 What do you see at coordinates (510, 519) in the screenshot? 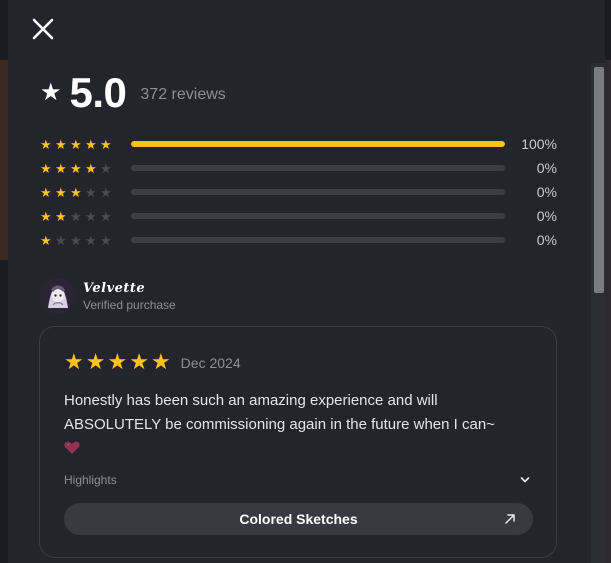
I see `arrow-up-right-icon` at bounding box center [510, 519].